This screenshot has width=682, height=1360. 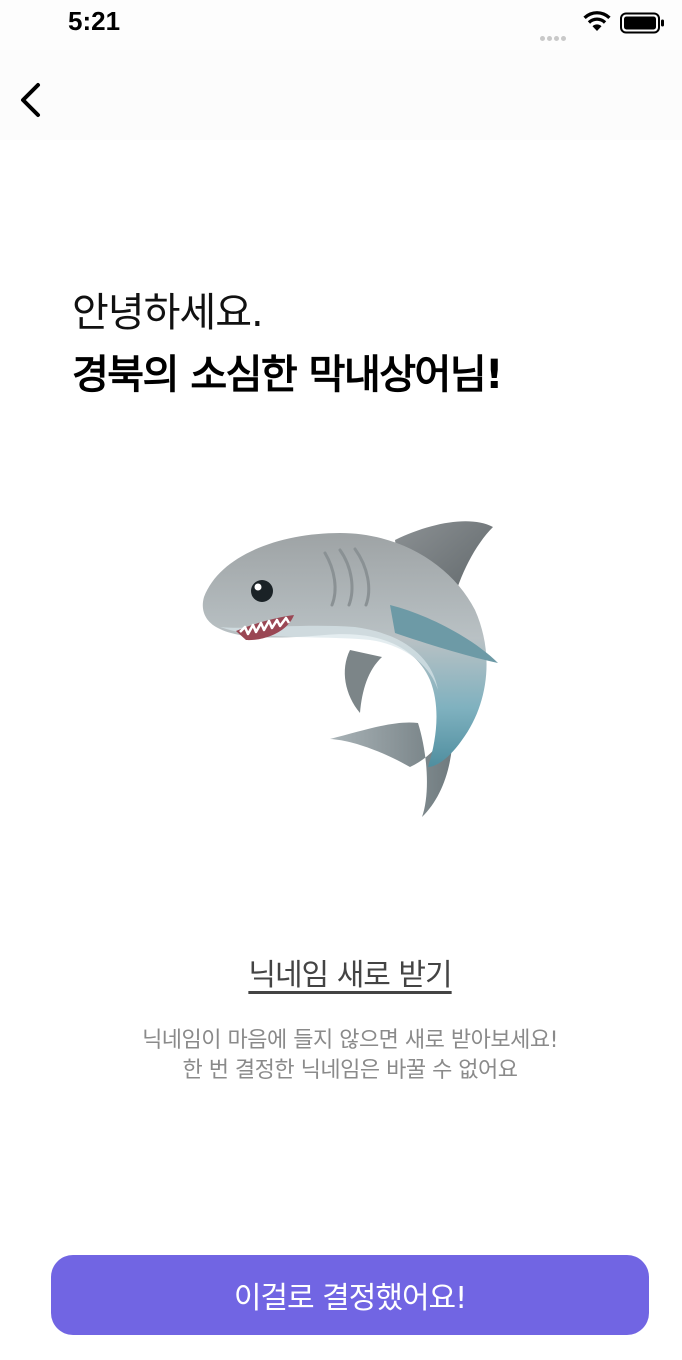 What do you see at coordinates (350, 1298) in the screenshot?
I see `confirm-button-label: 이걸로 결정했어요!` at bounding box center [350, 1298].